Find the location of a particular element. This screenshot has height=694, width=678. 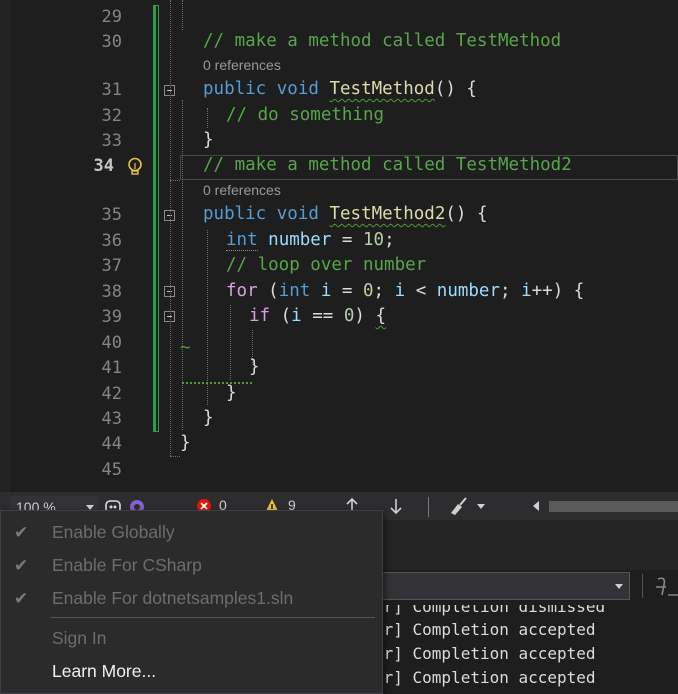

code-line-38: for (int i = 0; i < number; i++) { is located at coordinates (405, 291).